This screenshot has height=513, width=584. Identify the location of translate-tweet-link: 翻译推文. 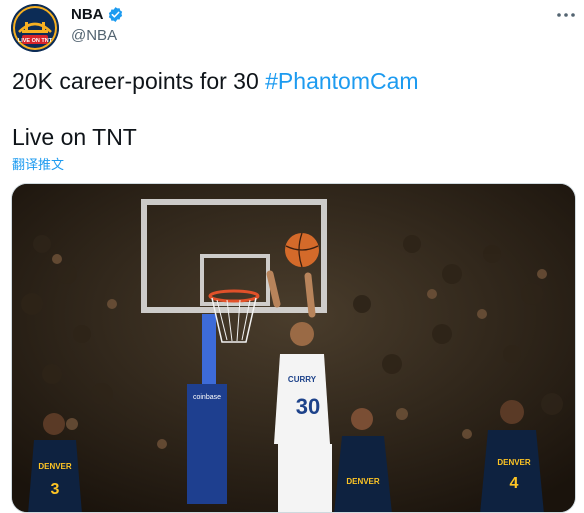
(38, 163).